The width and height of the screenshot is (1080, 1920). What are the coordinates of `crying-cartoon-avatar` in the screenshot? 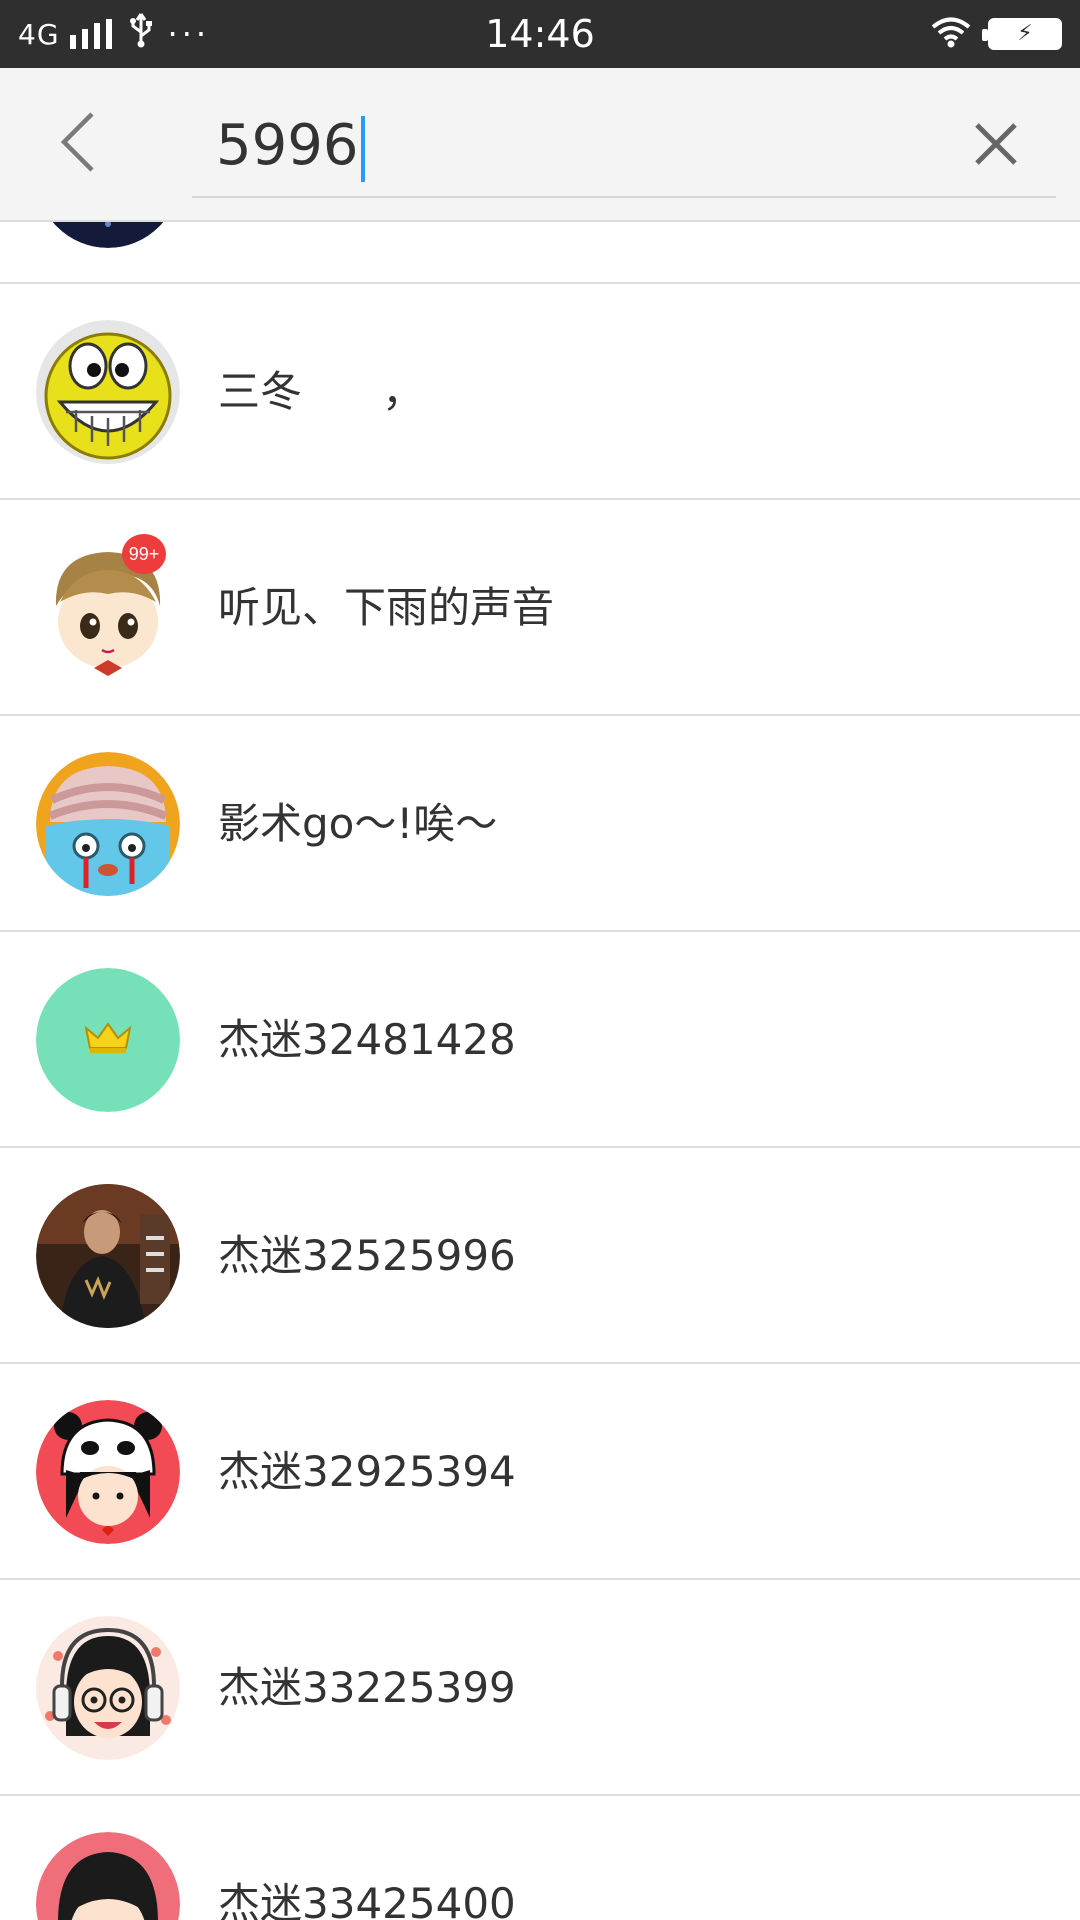 It's located at (108, 824).